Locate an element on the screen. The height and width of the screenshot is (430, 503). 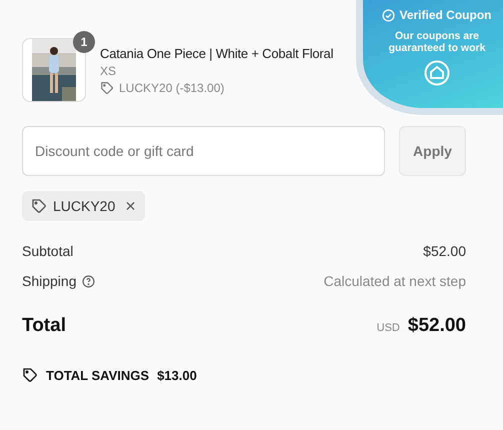
summary-label: Shipping is located at coordinates (49, 281).